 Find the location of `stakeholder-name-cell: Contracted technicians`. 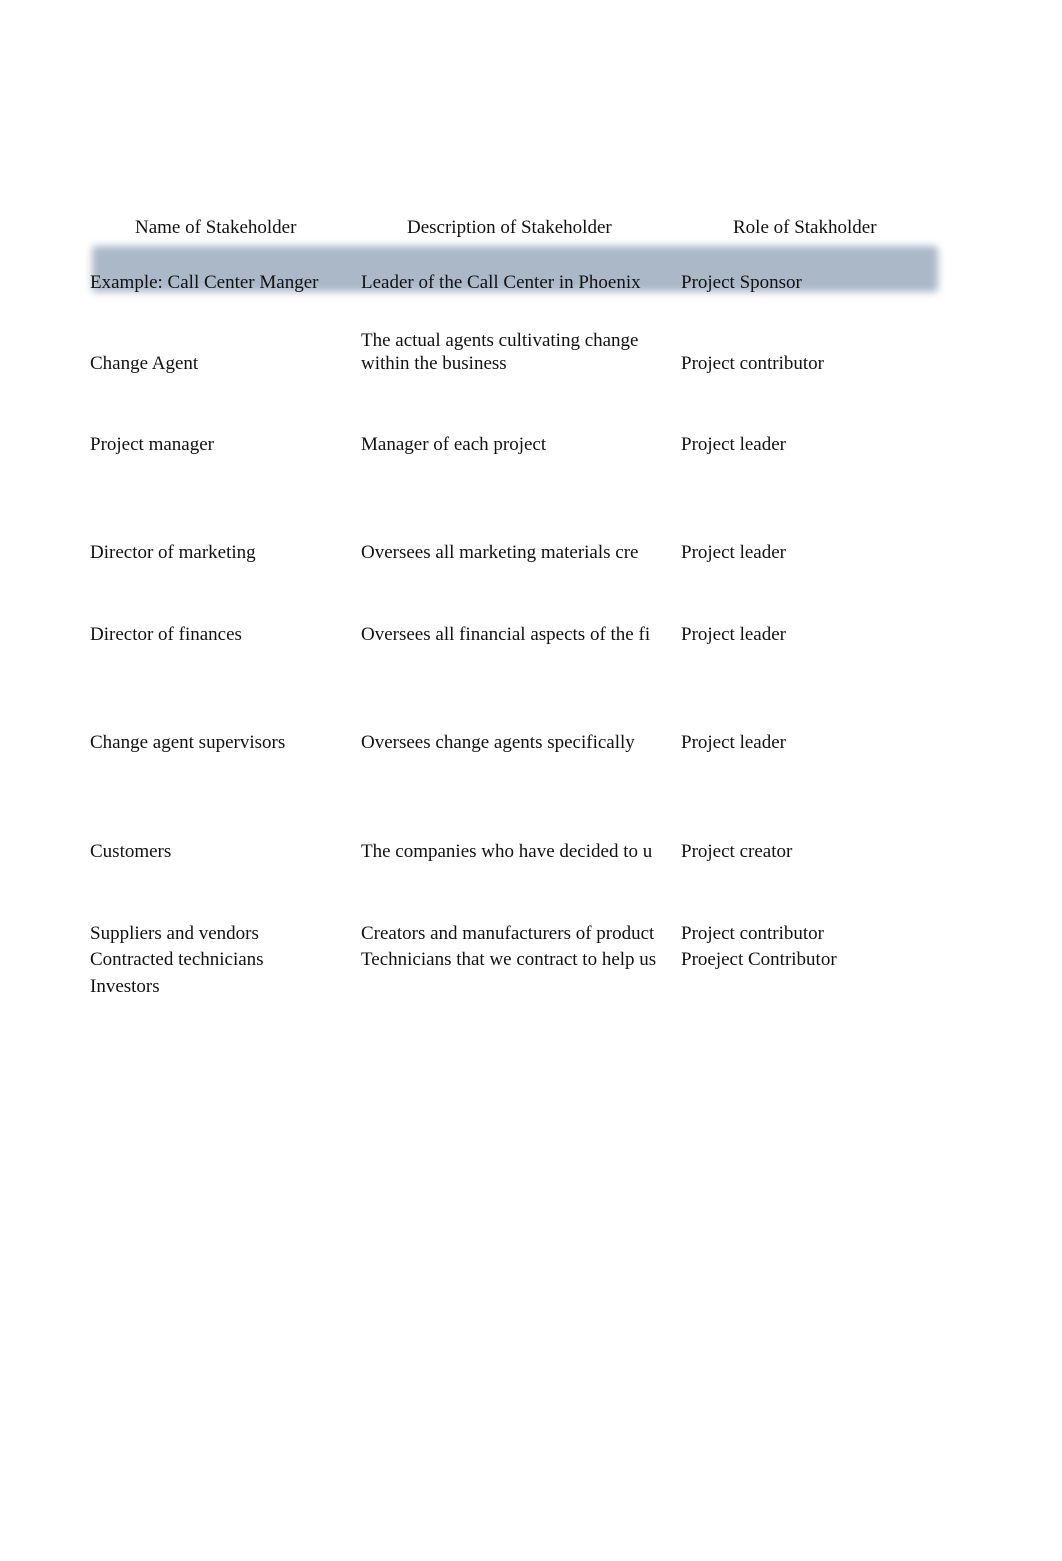

stakeholder-name-cell: Contracted technicians is located at coordinates (177, 960).